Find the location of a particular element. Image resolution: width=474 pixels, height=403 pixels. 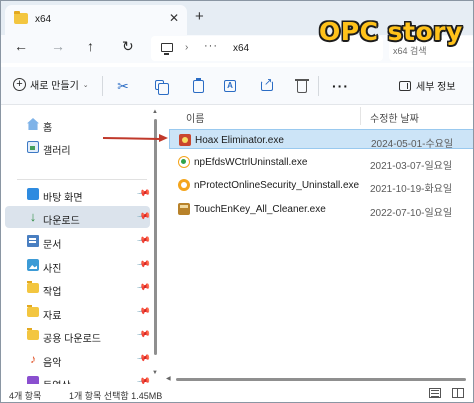

tab-title: x64 is located at coordinates (43, 19).